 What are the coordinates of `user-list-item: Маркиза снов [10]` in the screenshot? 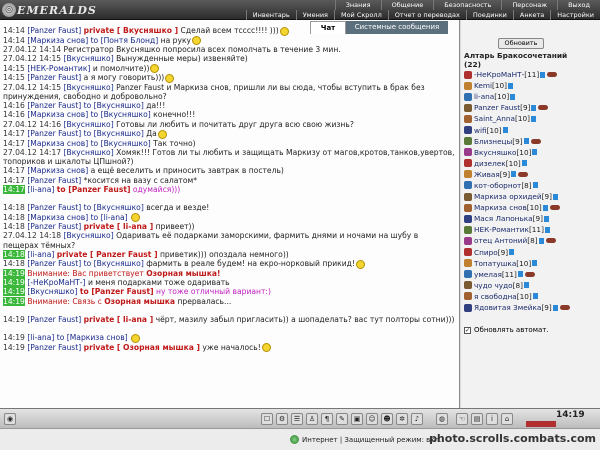 It's located at (531, 207).